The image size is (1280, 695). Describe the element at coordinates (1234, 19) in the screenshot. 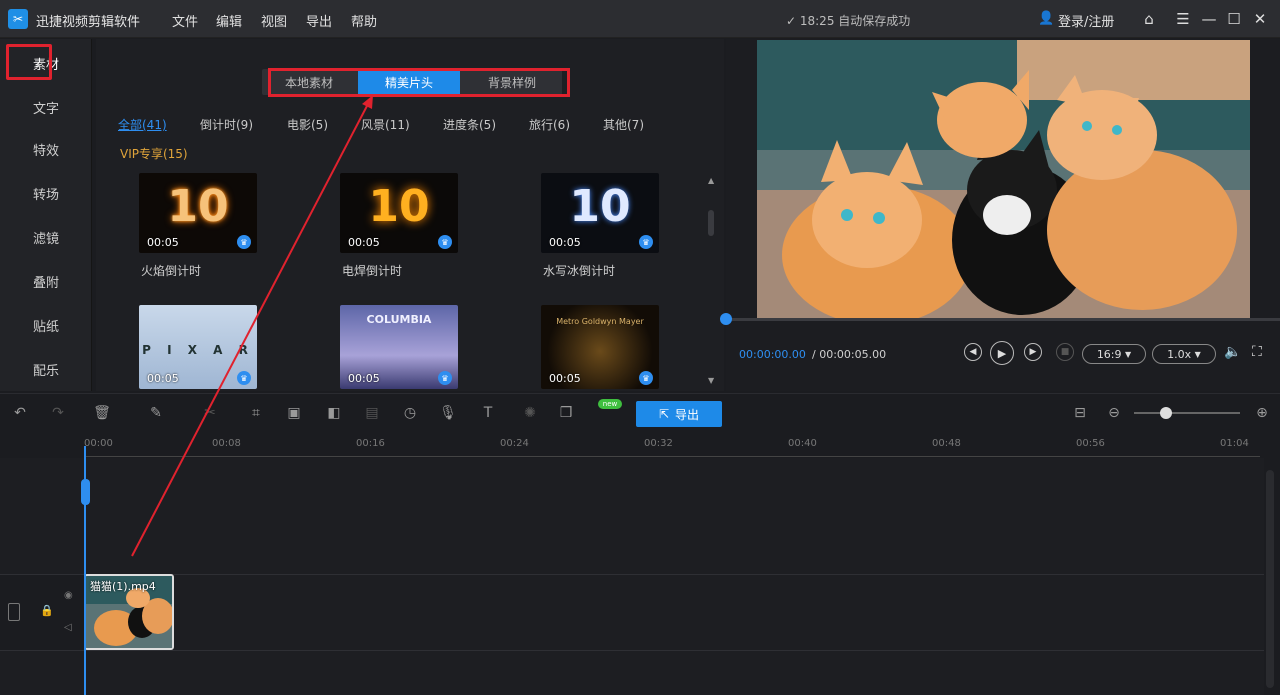

I see `maximize-icon: ☐` at that location.